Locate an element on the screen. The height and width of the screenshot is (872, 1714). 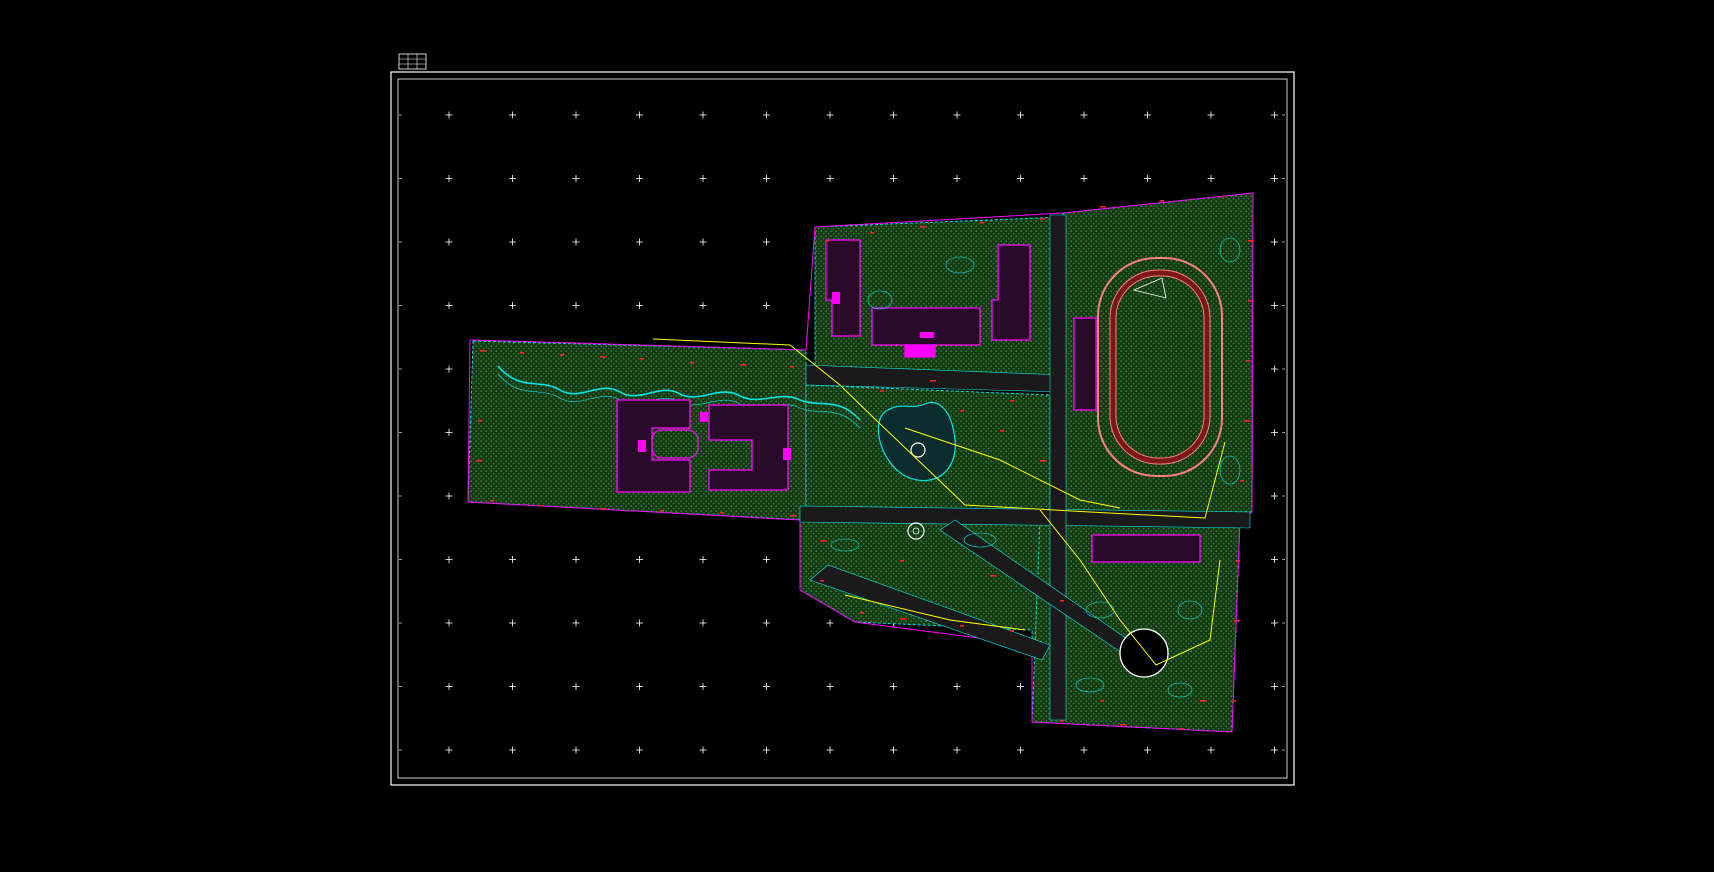
building-east-strip is located at coordinates (1085, 364).